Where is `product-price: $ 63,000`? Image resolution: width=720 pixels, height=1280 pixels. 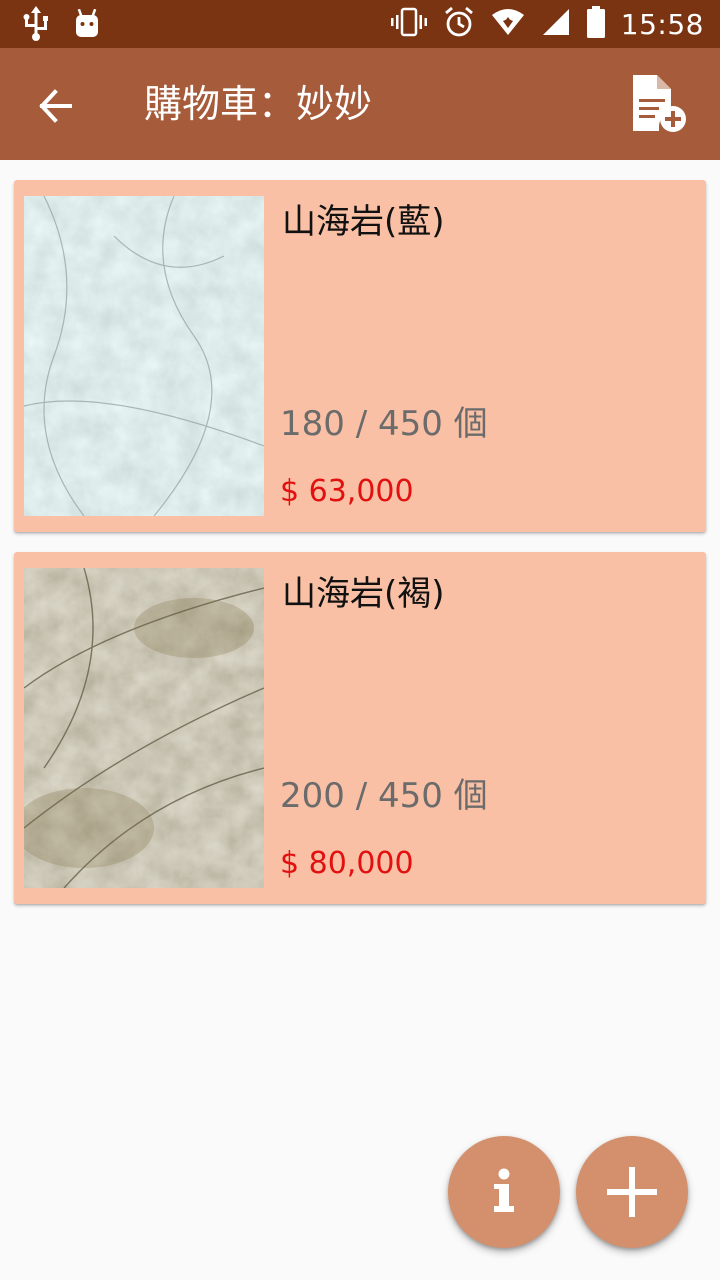
product-price: $ 63,000 is located at coordinates (347, 491).